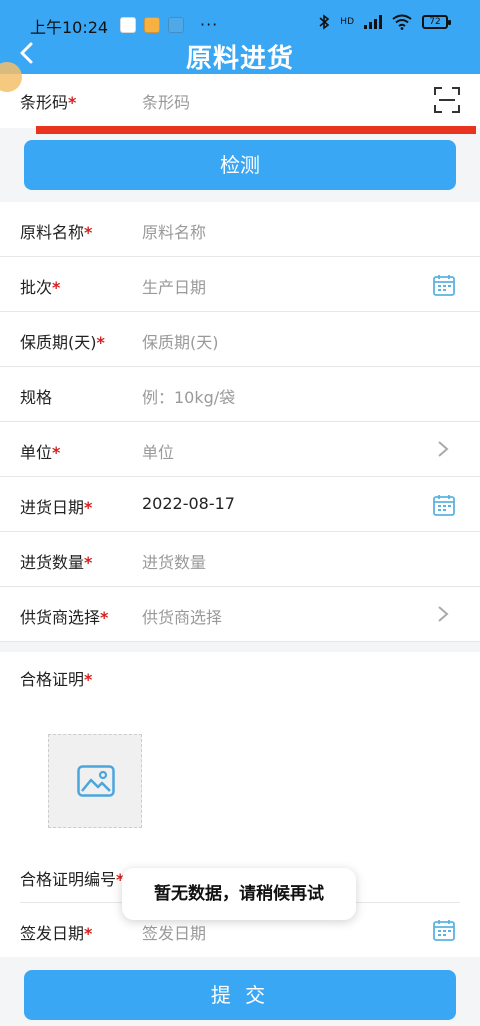 This screenshot has width=480, height=1026. I want to click on specification-input: 例：10kg/袋, so click(188, 396).